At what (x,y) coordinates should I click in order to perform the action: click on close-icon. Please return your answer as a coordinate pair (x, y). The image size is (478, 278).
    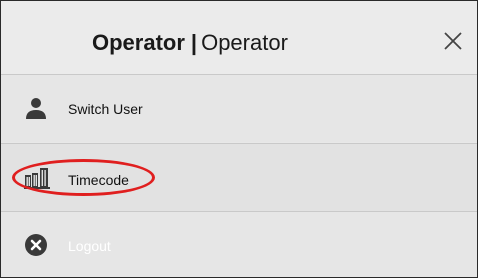
    Looking at the image, I should click on (453, 41).